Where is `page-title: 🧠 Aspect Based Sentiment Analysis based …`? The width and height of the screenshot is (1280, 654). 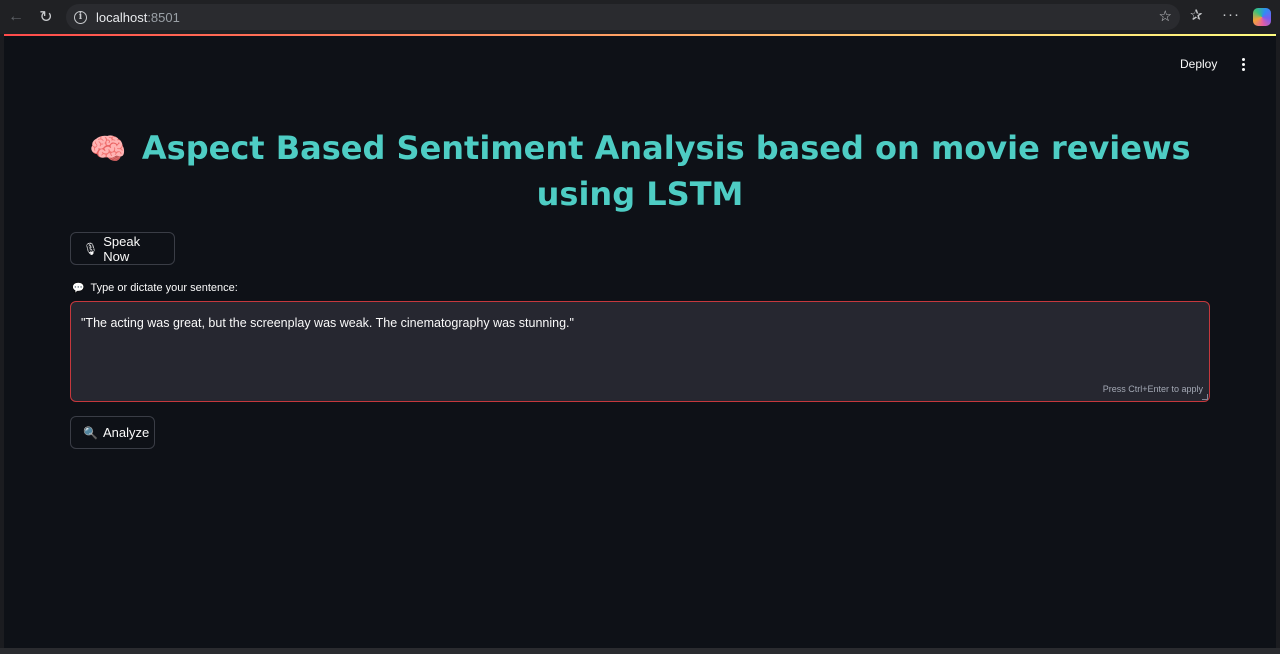
page-title: 🧠 Aspect Based Sentiment Analysis based … is located at coordinates (640, 171).